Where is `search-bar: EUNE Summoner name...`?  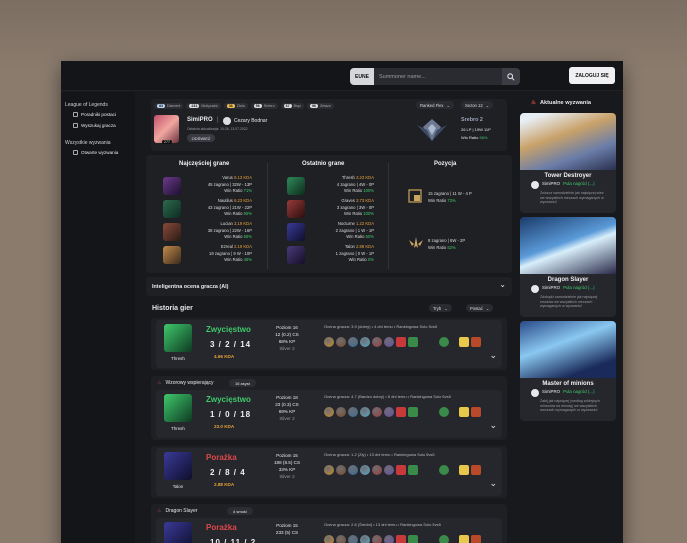 search-bar: EUNE Summoner name... is located at coordinates (435, 76).